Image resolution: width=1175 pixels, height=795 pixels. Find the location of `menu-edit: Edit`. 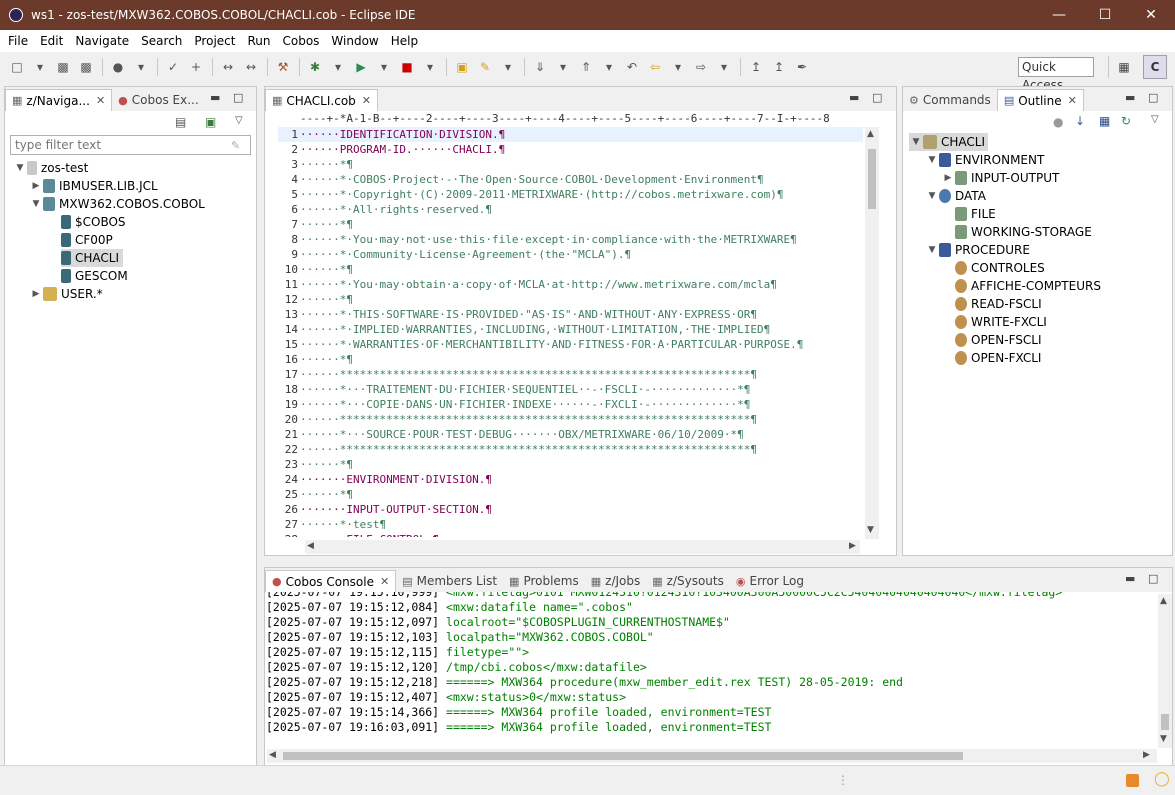

menu-edit: Edit is located at coordinates (51, 41).